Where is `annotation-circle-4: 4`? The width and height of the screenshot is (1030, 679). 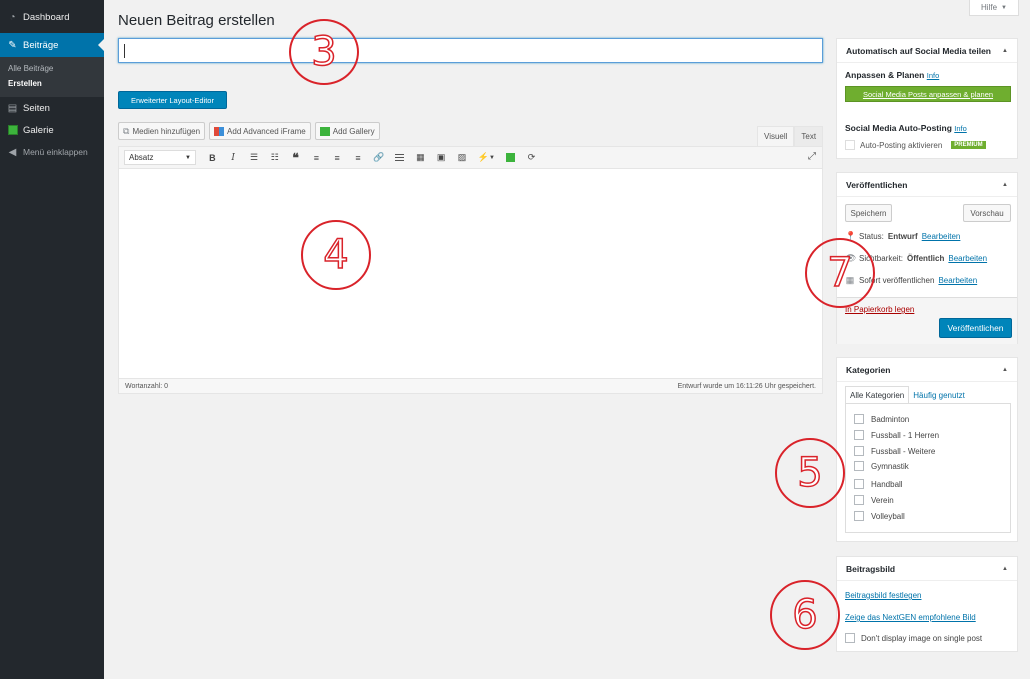 annotation-circle-4: 4 is located at coordinates (336, 255).